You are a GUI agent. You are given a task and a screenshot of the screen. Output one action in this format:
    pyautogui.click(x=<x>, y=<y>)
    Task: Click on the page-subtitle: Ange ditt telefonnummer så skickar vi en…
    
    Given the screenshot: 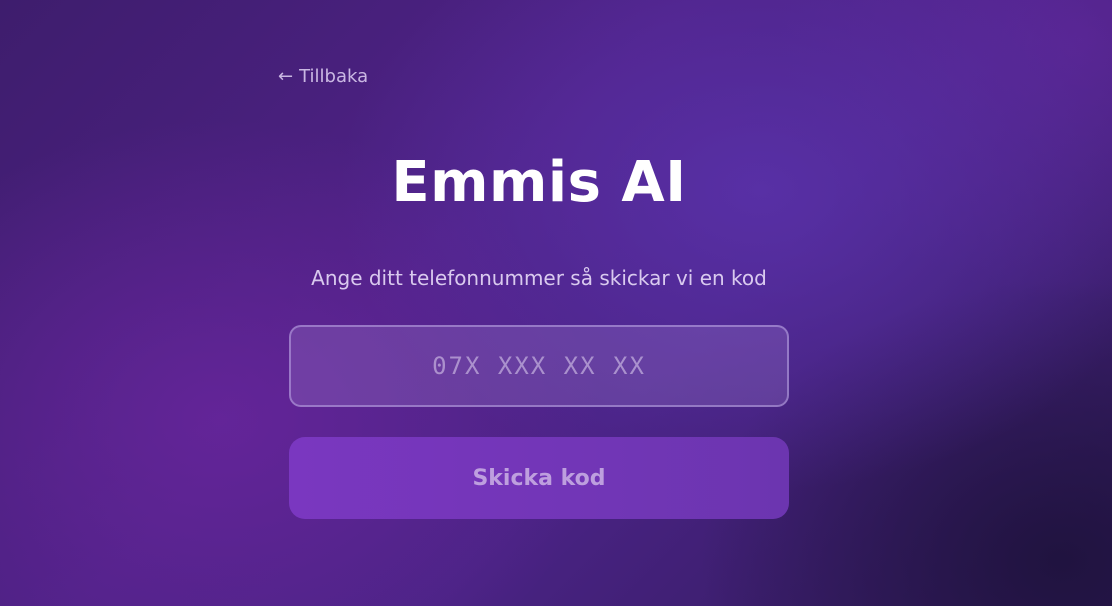 What is the action you would take?
    pyautogui.click(x=539, y=278)
    